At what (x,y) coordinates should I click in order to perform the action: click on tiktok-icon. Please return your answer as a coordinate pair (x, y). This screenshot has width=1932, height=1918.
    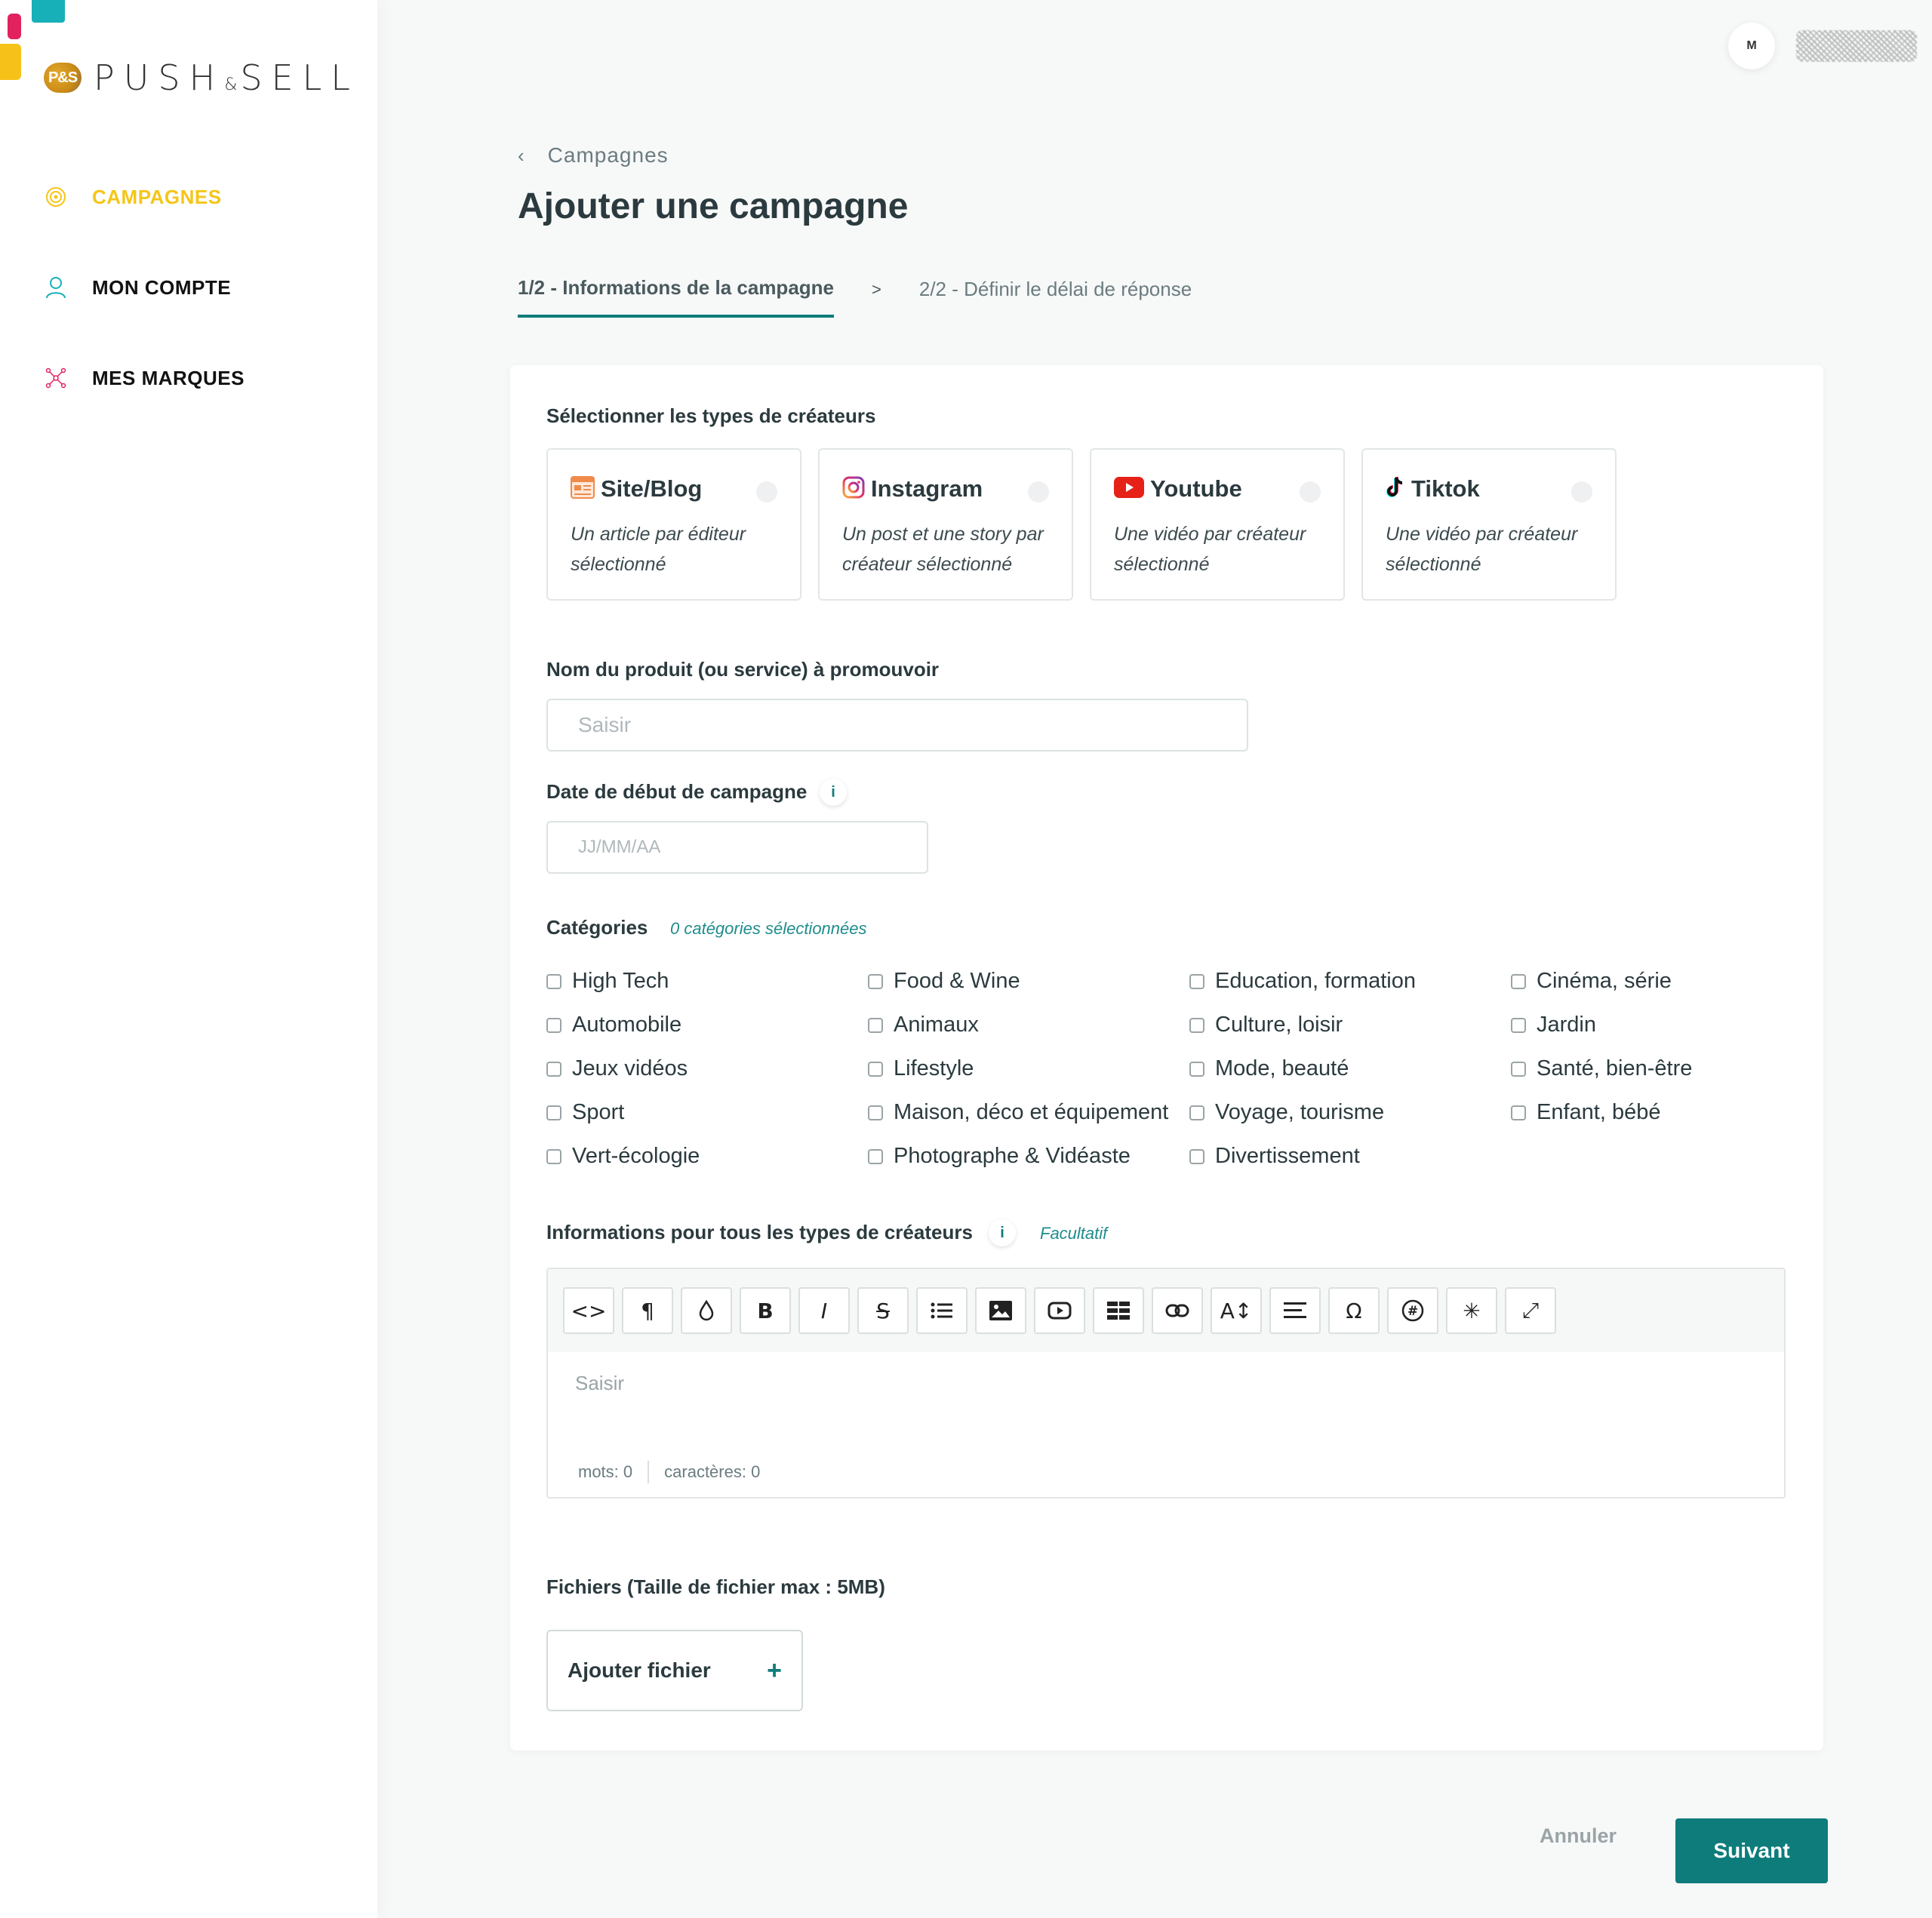
    Looking at the image, I should click on (1395, 490).